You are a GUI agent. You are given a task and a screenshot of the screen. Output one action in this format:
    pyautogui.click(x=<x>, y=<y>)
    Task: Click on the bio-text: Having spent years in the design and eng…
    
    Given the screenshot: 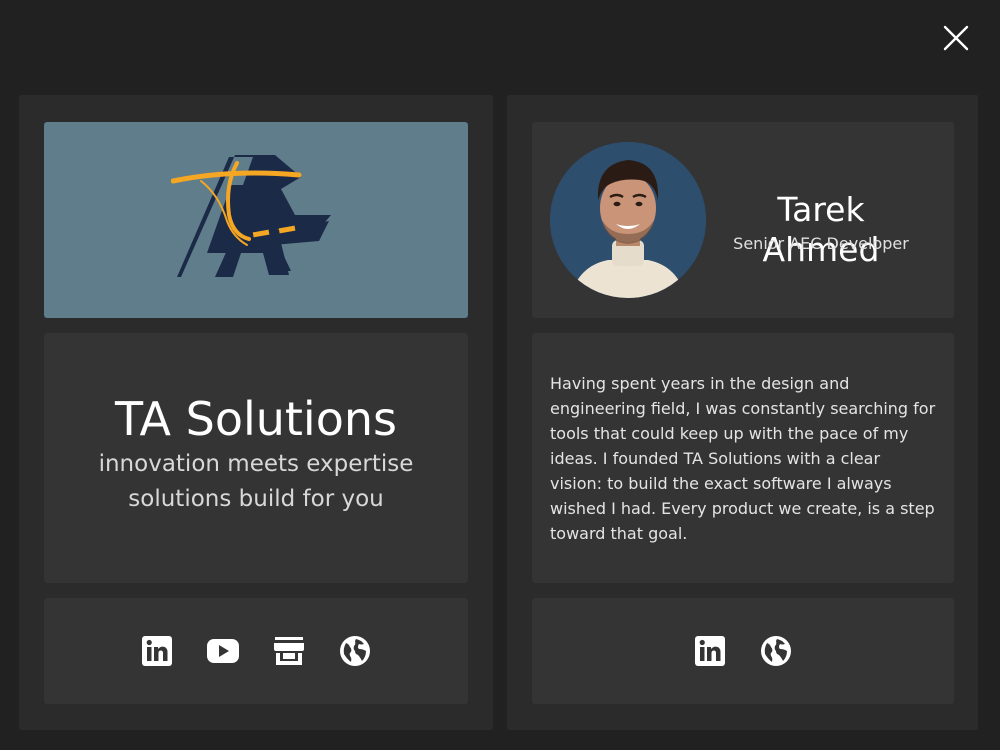 What is the action you would take?
    pyautogui.click(x=743, y=458)
    